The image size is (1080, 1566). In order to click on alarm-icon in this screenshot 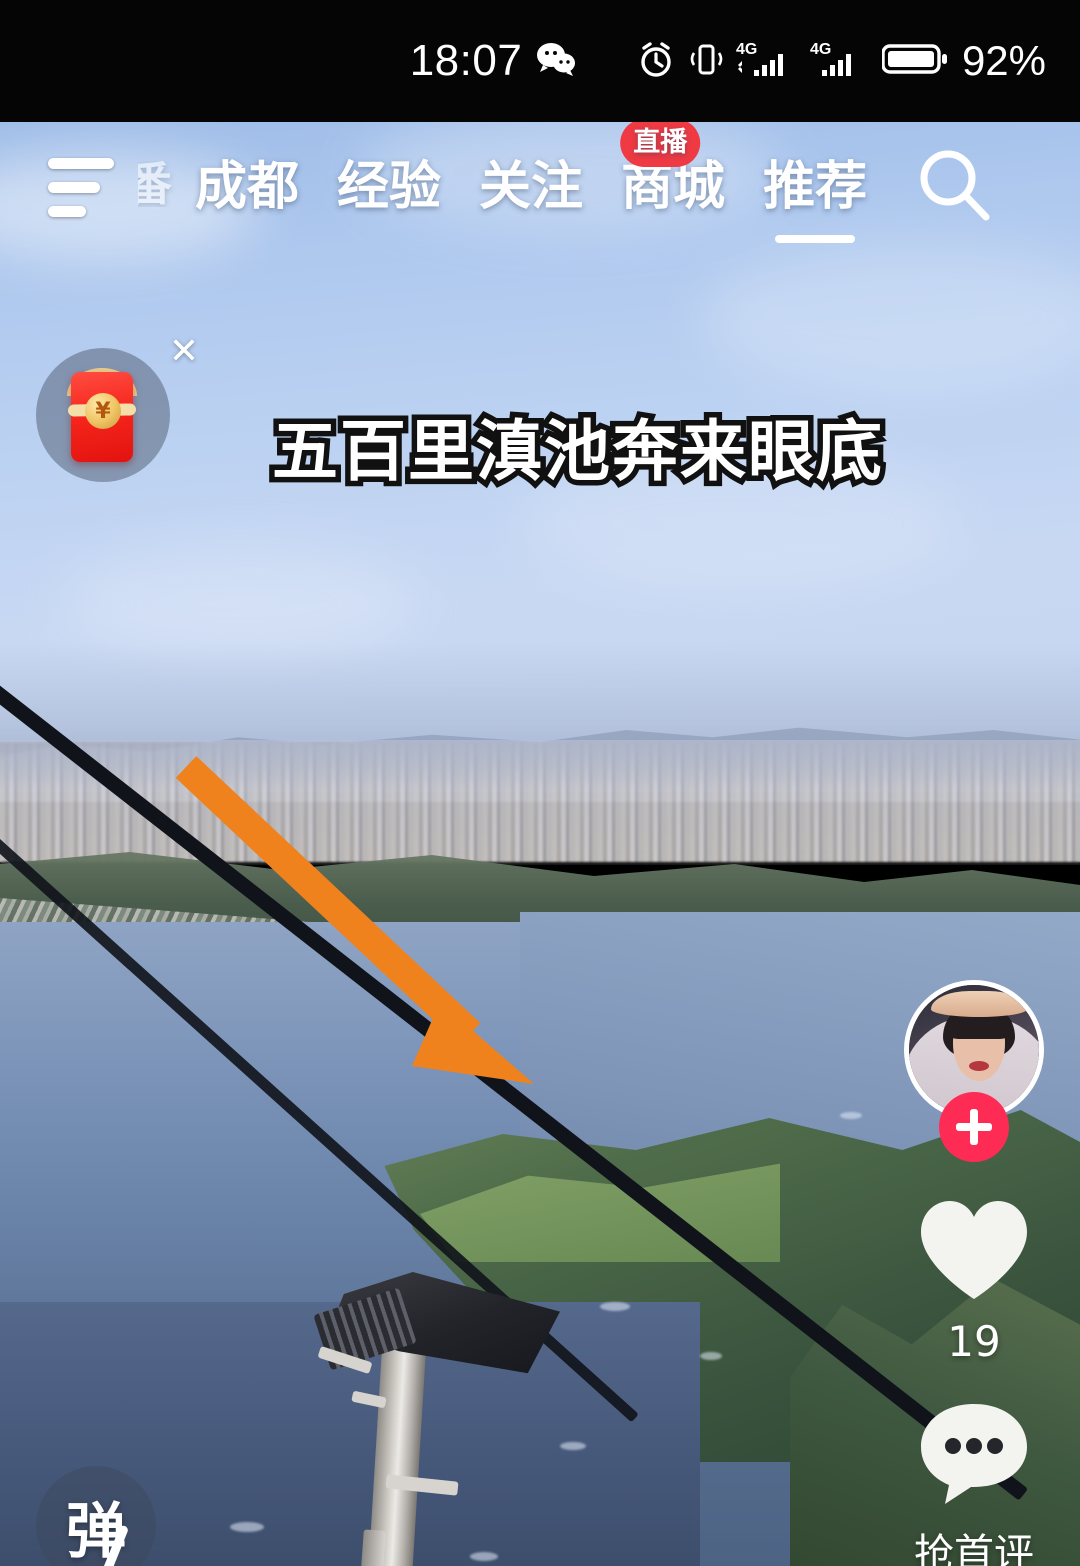, I will do `click(656, 61)`.